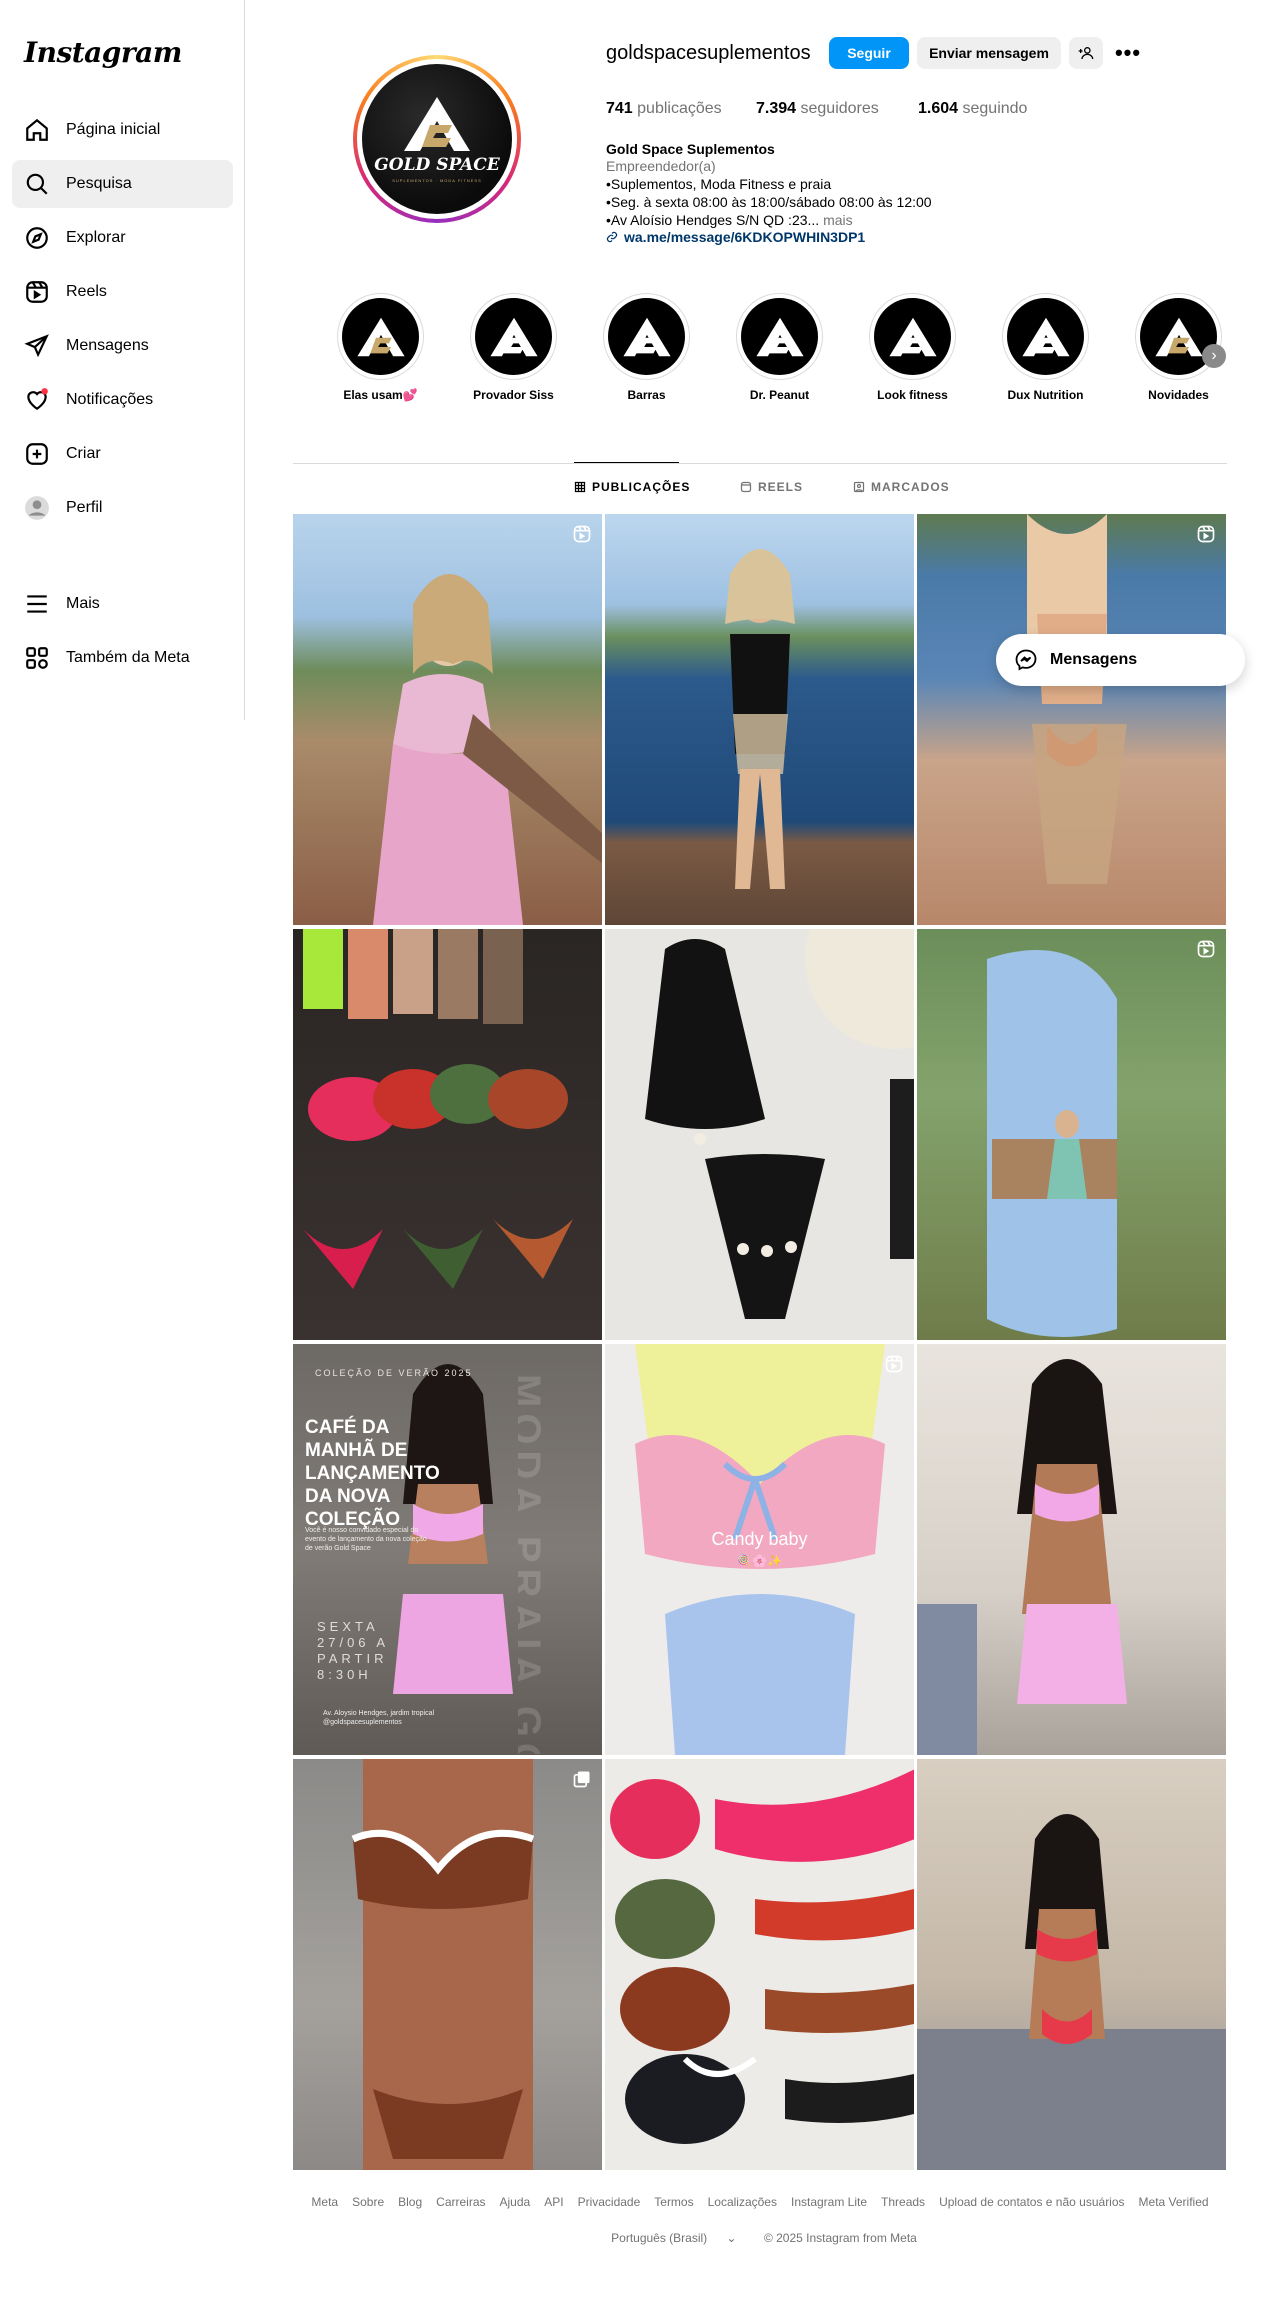  Describe the element at coordinates (729, 220) in the screenshot. I see `bio-line: •Av Aloísio Hendges S/N QD :23... mais` at that location.